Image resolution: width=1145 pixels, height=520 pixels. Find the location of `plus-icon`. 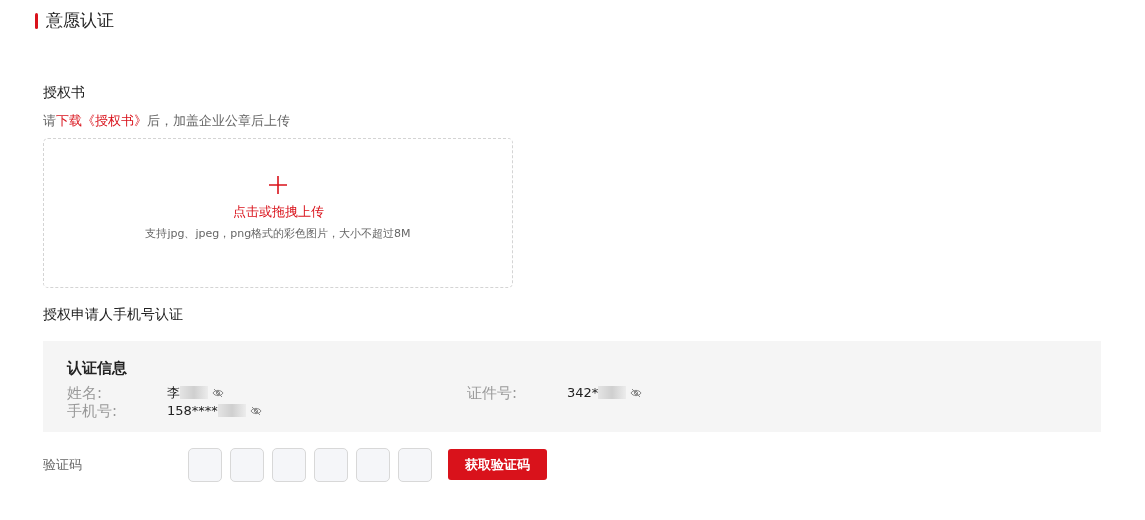

plus-icon is located at coordinates (278, 185).